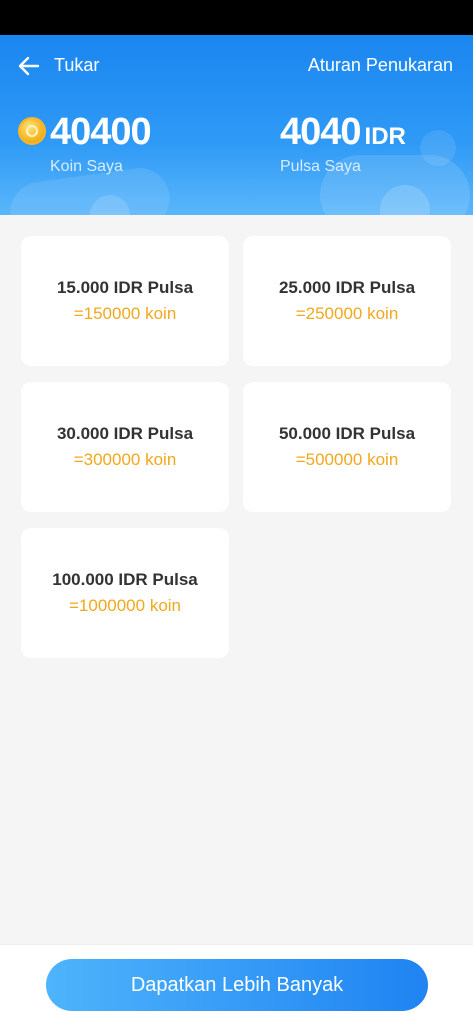  I want to click on coin-icon, so click(32, 131).